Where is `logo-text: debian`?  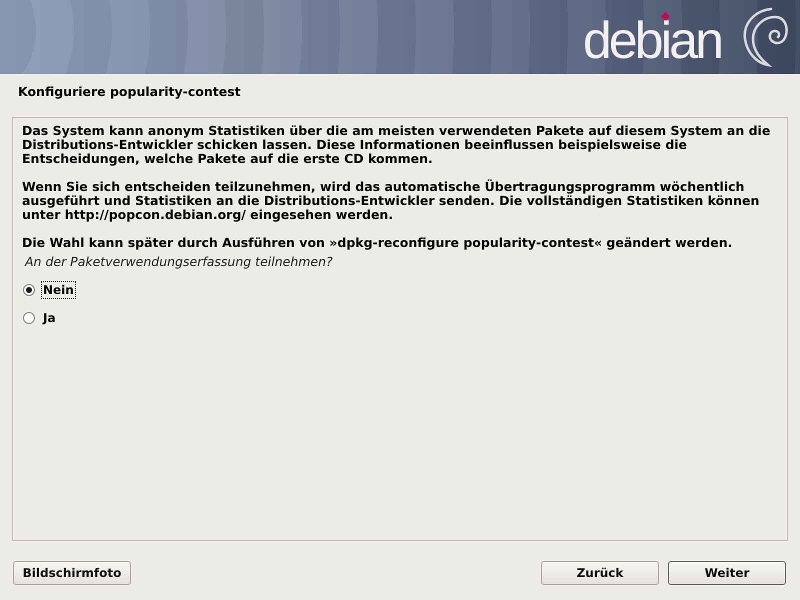
logo-text: debian is located at coordinates (651, 41).